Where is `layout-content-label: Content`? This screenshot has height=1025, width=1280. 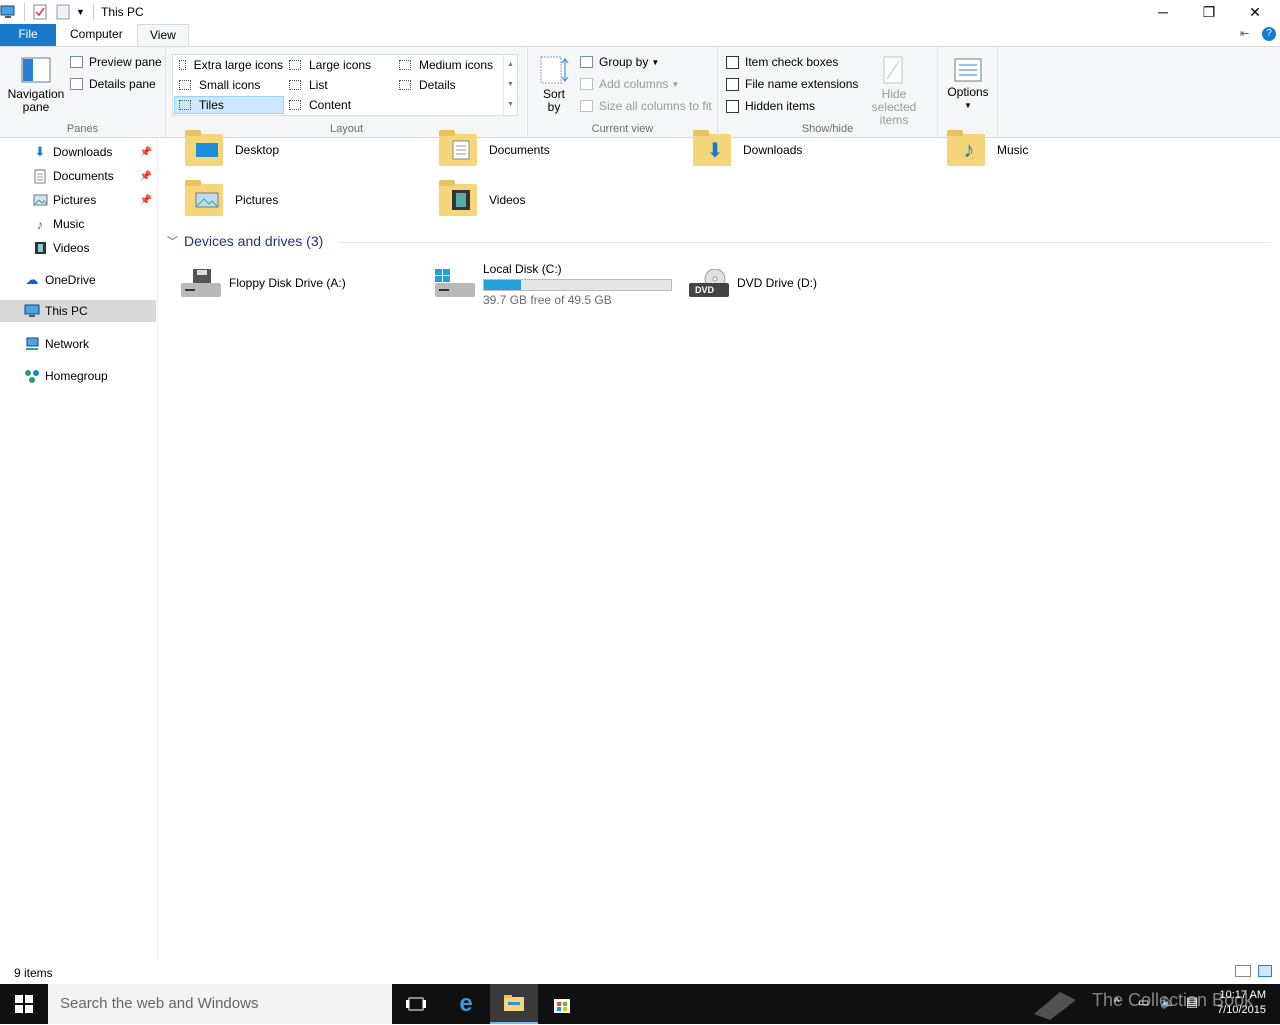
layout-content-label: Content is located at coordinates (330, 105).